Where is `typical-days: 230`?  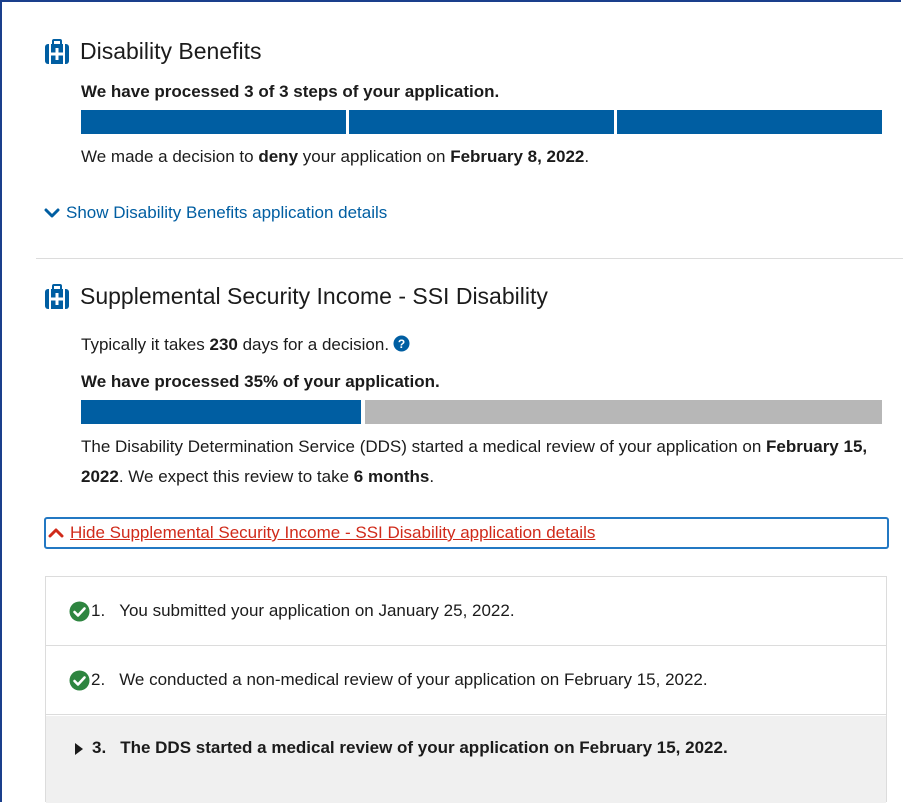
typical-days: 230 is located at coordinates (223, 344).